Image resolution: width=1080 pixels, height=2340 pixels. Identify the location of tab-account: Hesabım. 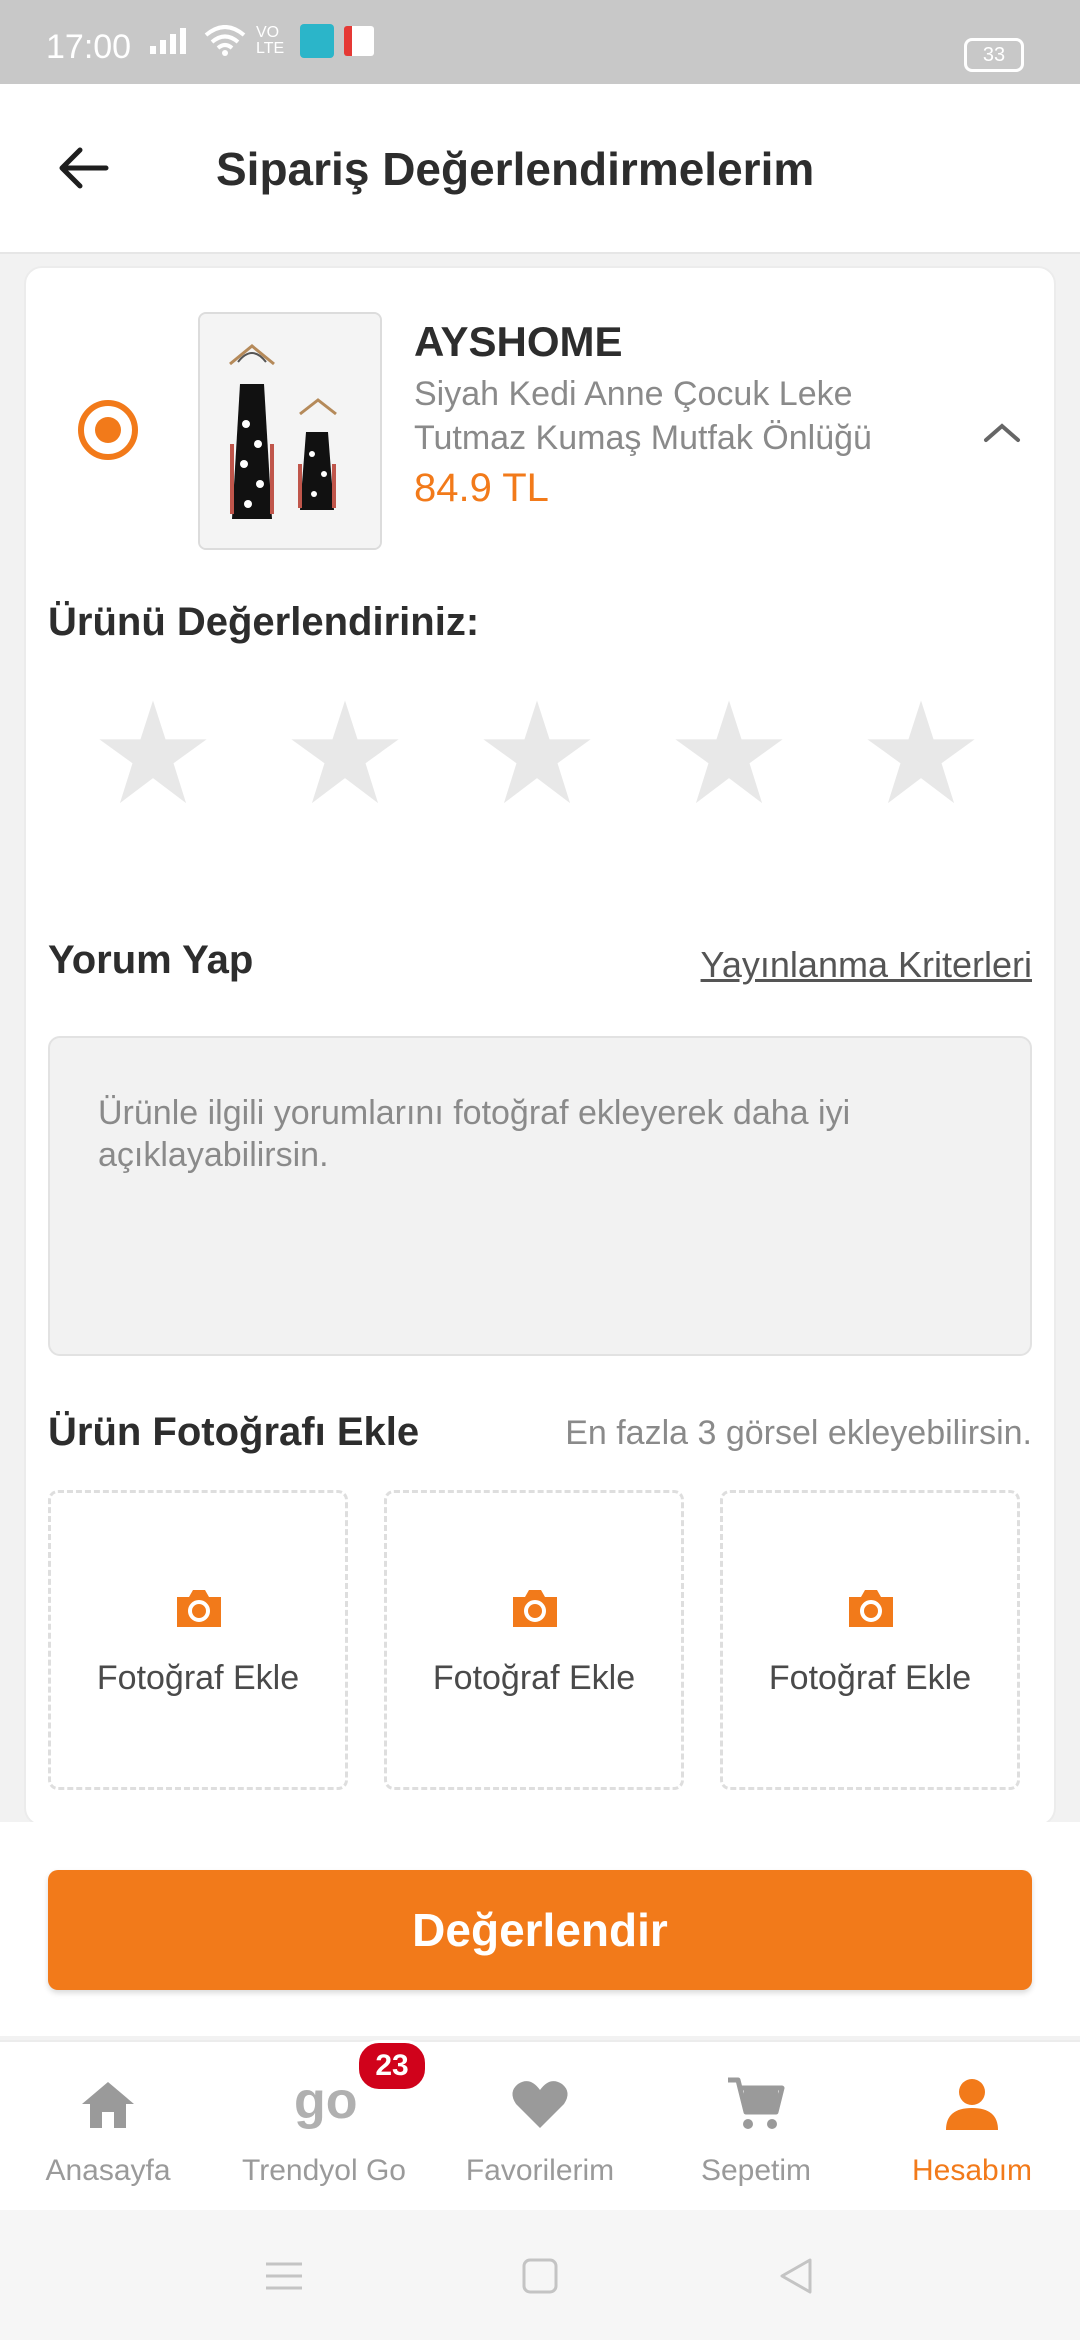
(972, 2127).